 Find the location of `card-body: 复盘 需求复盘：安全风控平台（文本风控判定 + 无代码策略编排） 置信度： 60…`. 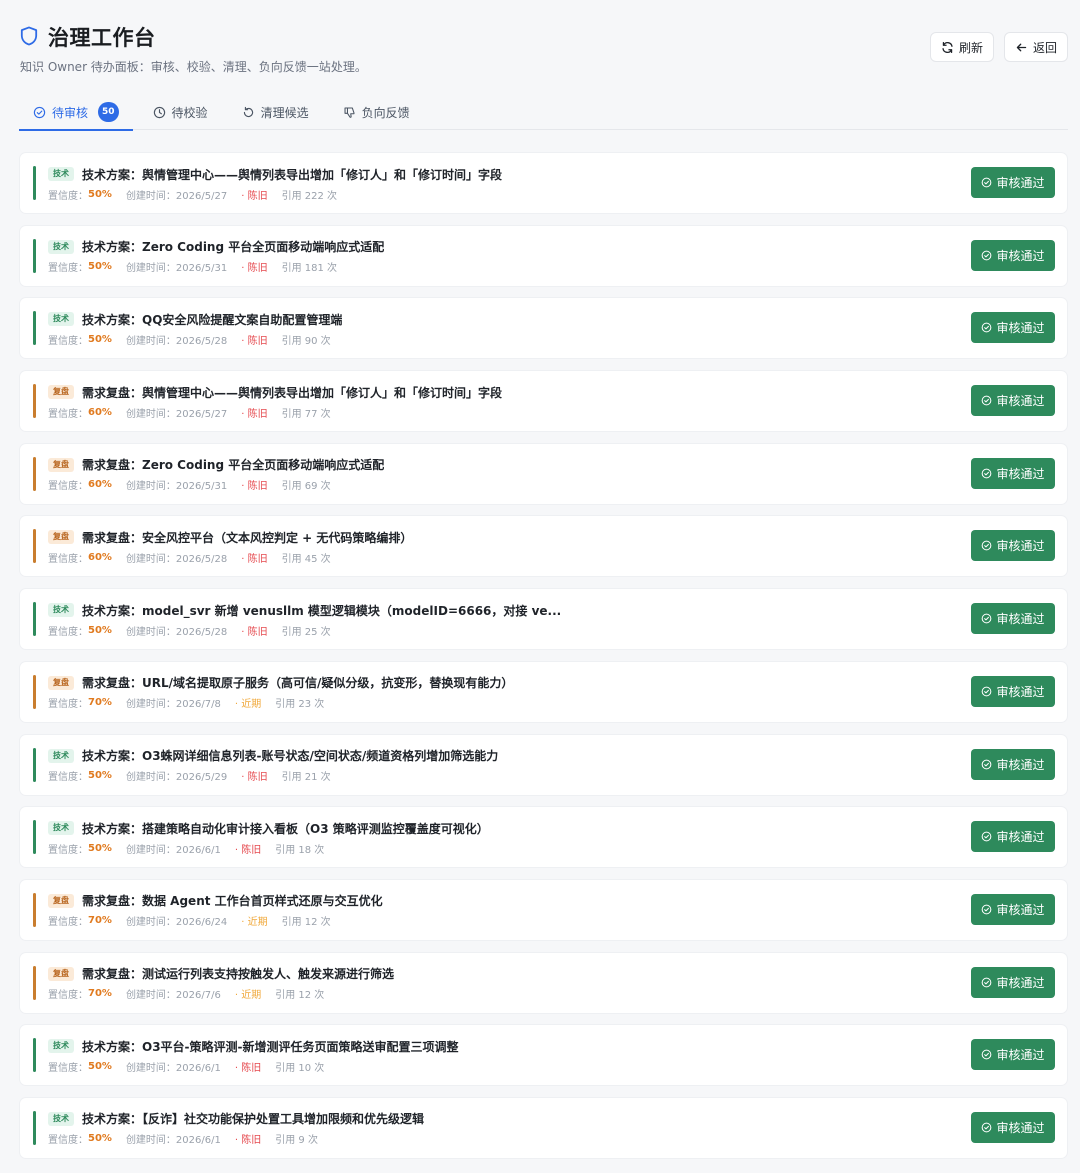

card-body: 复盘 需求复盘：安全风控平台（文本风控判定 + 无代码策略编排） 置信度： 60… is located at coordinates (487, 546).